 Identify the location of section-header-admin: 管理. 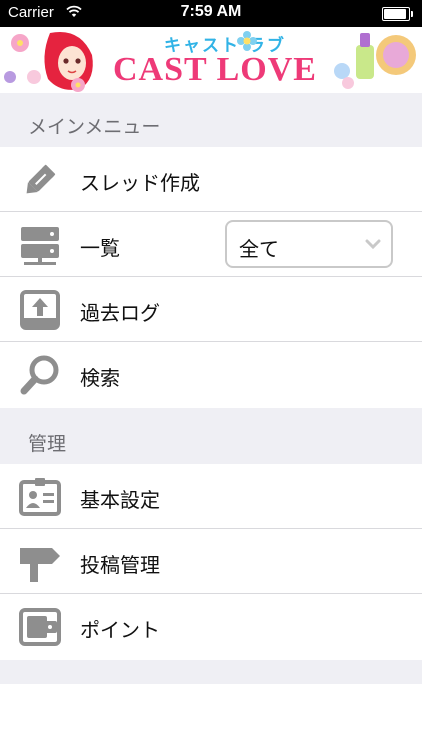
(211, 436).